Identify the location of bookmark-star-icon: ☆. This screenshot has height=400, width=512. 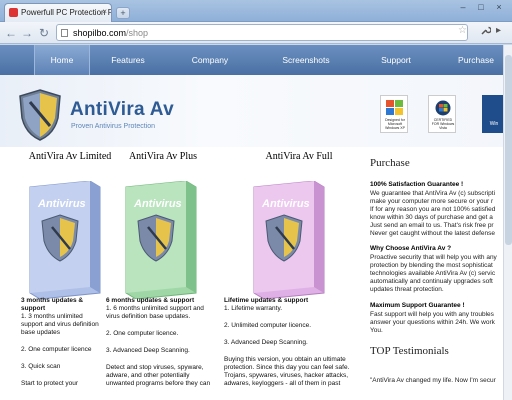
(462, 30).